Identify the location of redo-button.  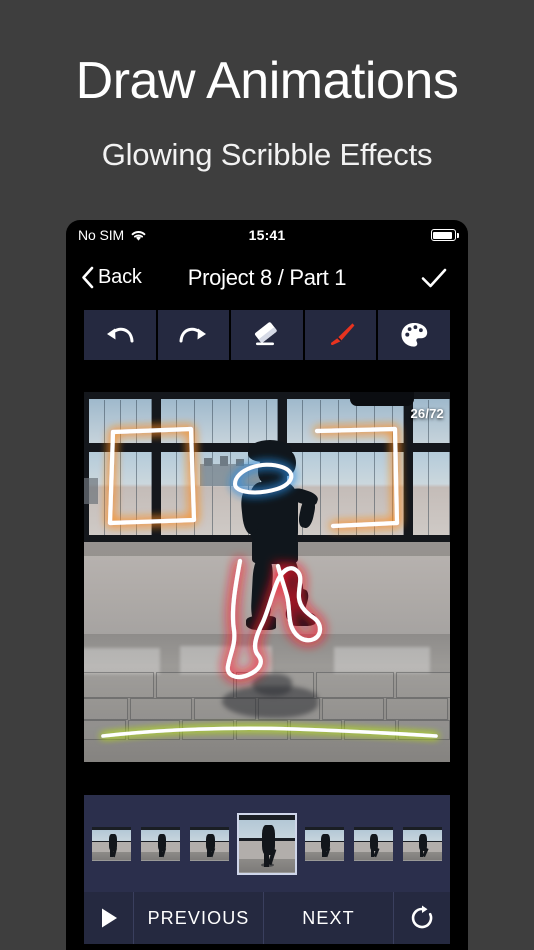
(193, 335).